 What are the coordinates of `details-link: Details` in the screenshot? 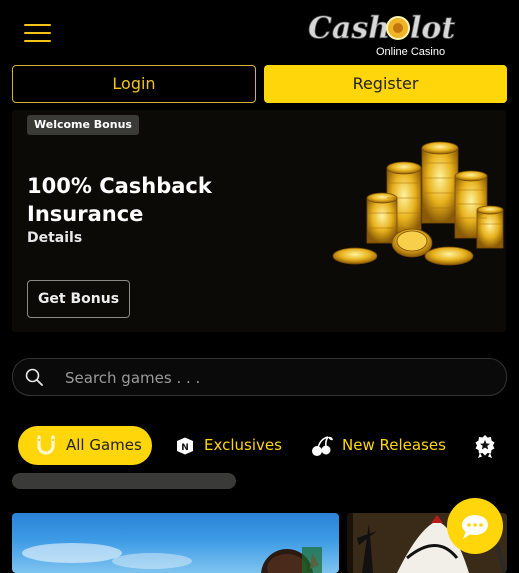 It's located at (54, 238).